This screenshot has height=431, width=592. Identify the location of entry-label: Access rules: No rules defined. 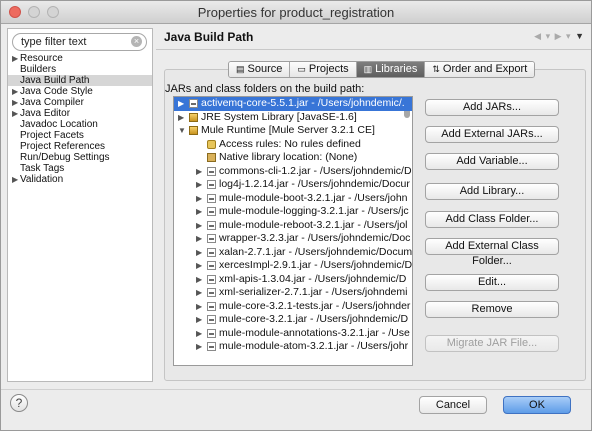
(290, 143).